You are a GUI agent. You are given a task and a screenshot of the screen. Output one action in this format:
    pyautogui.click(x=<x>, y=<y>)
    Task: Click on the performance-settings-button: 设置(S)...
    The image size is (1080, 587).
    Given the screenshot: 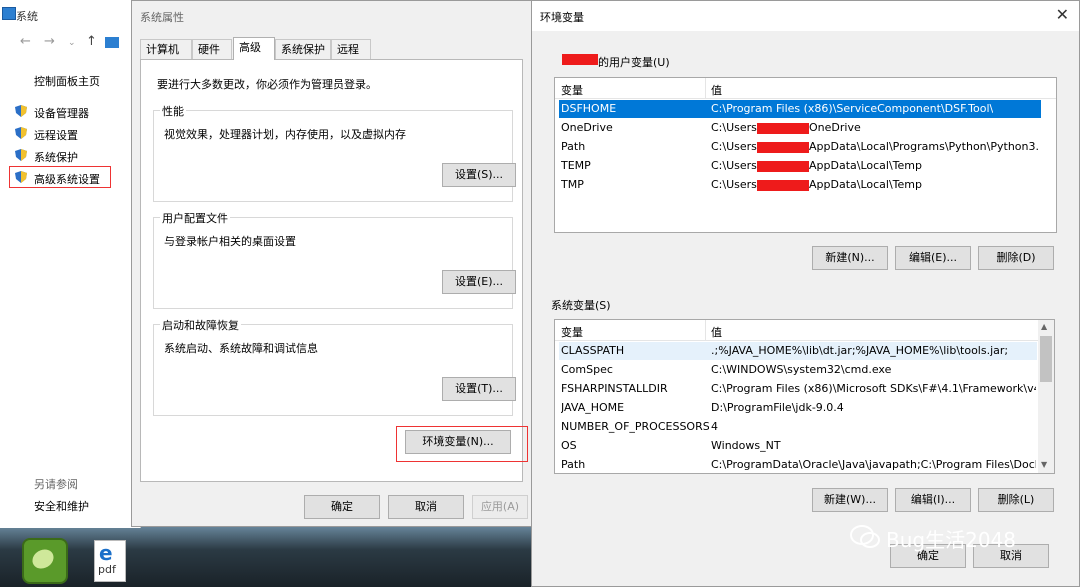 What is the action you would take?
    pyautogui.click(x=479, y=175)
    